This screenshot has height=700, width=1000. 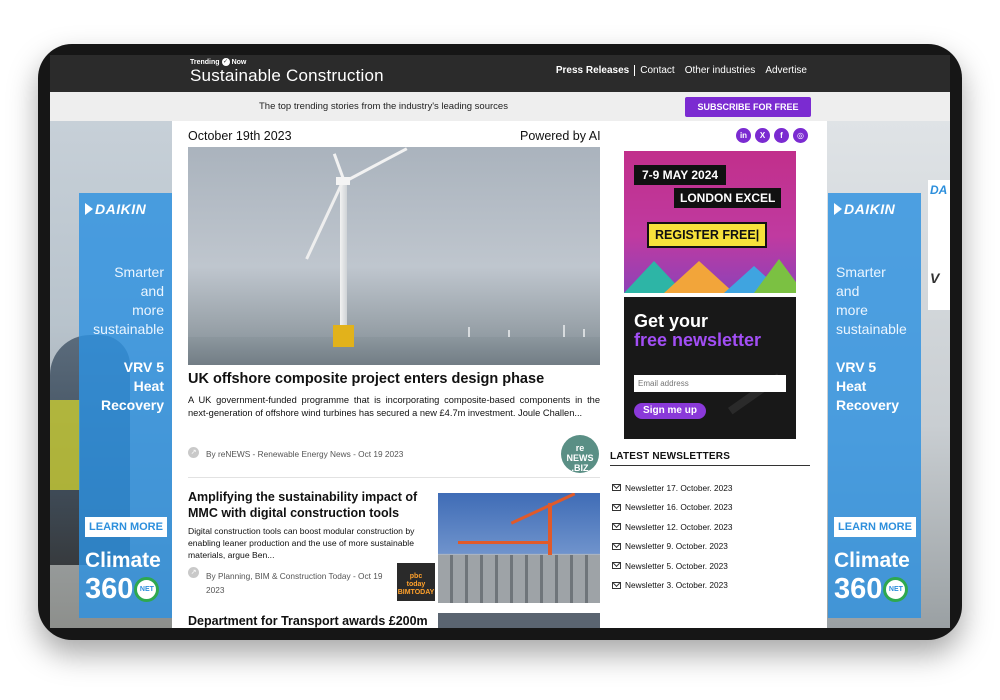 I want to click on social-links: in X f ◎, so click(x=772, y=135).